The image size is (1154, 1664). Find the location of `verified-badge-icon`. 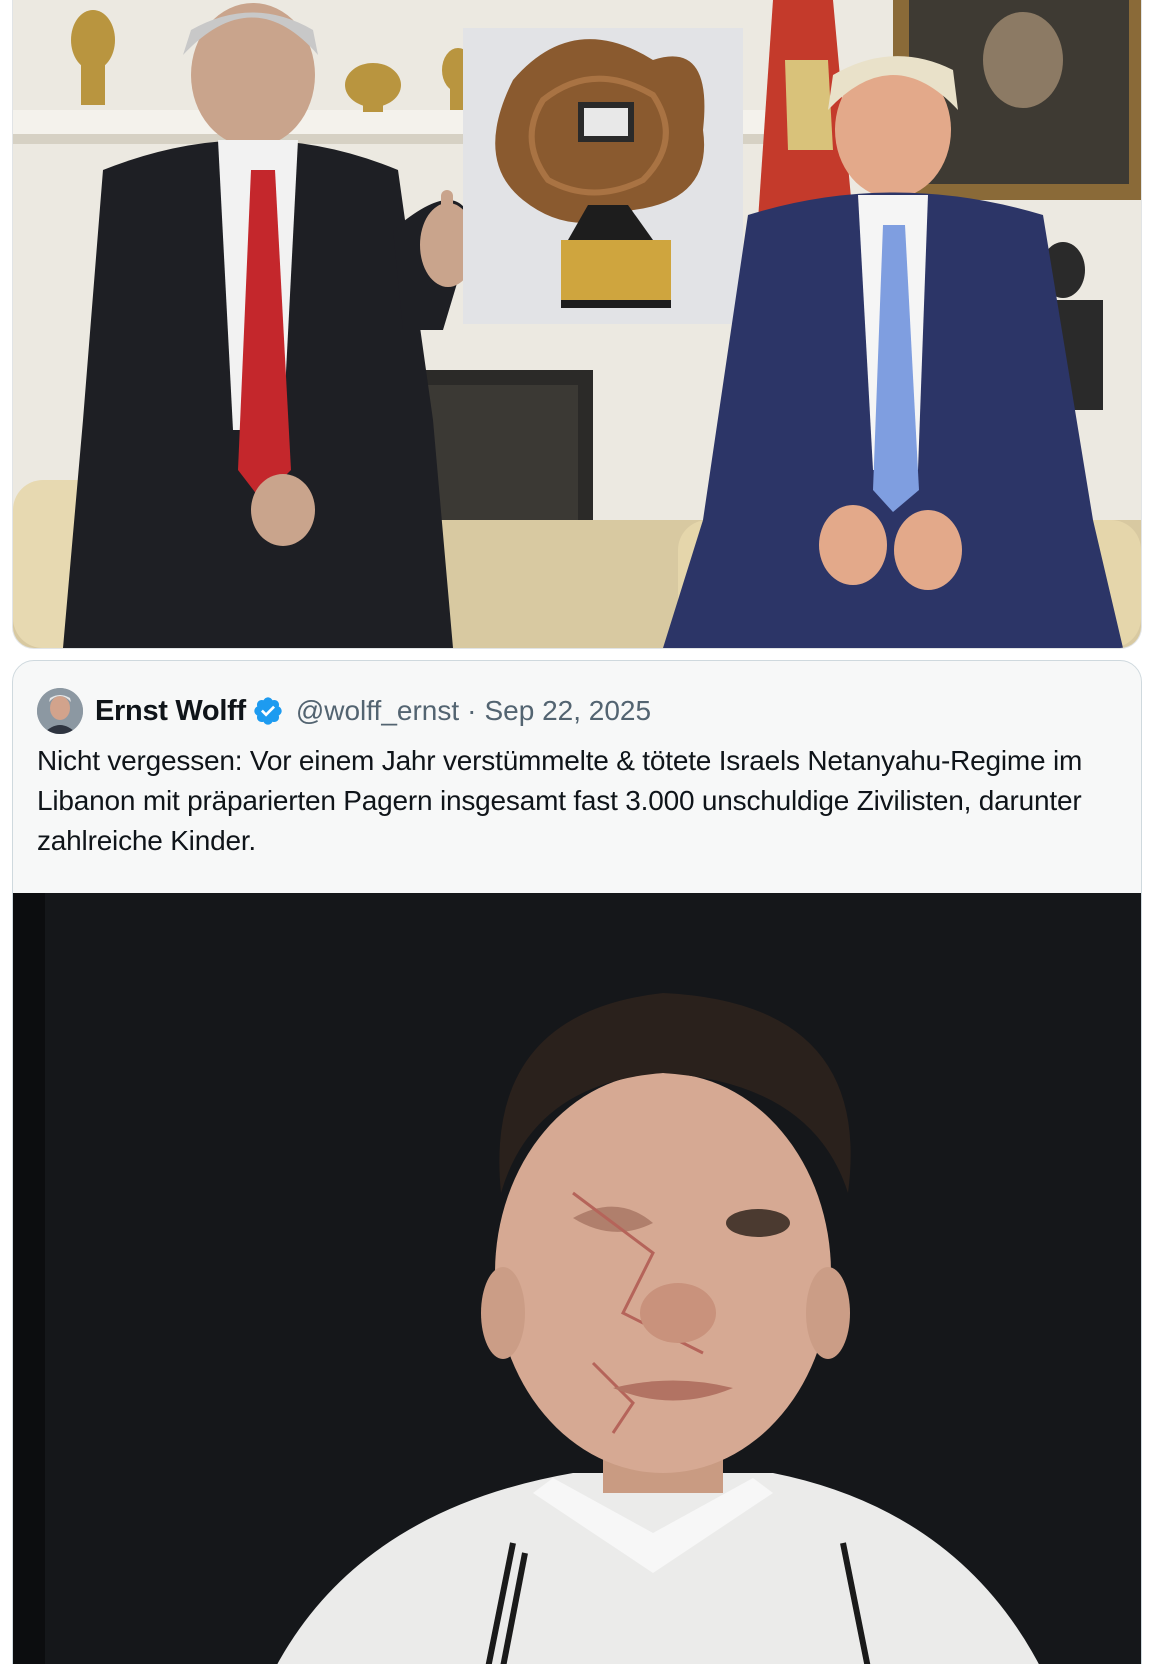

verified-badge-icon is located at coordinates (268, 711).